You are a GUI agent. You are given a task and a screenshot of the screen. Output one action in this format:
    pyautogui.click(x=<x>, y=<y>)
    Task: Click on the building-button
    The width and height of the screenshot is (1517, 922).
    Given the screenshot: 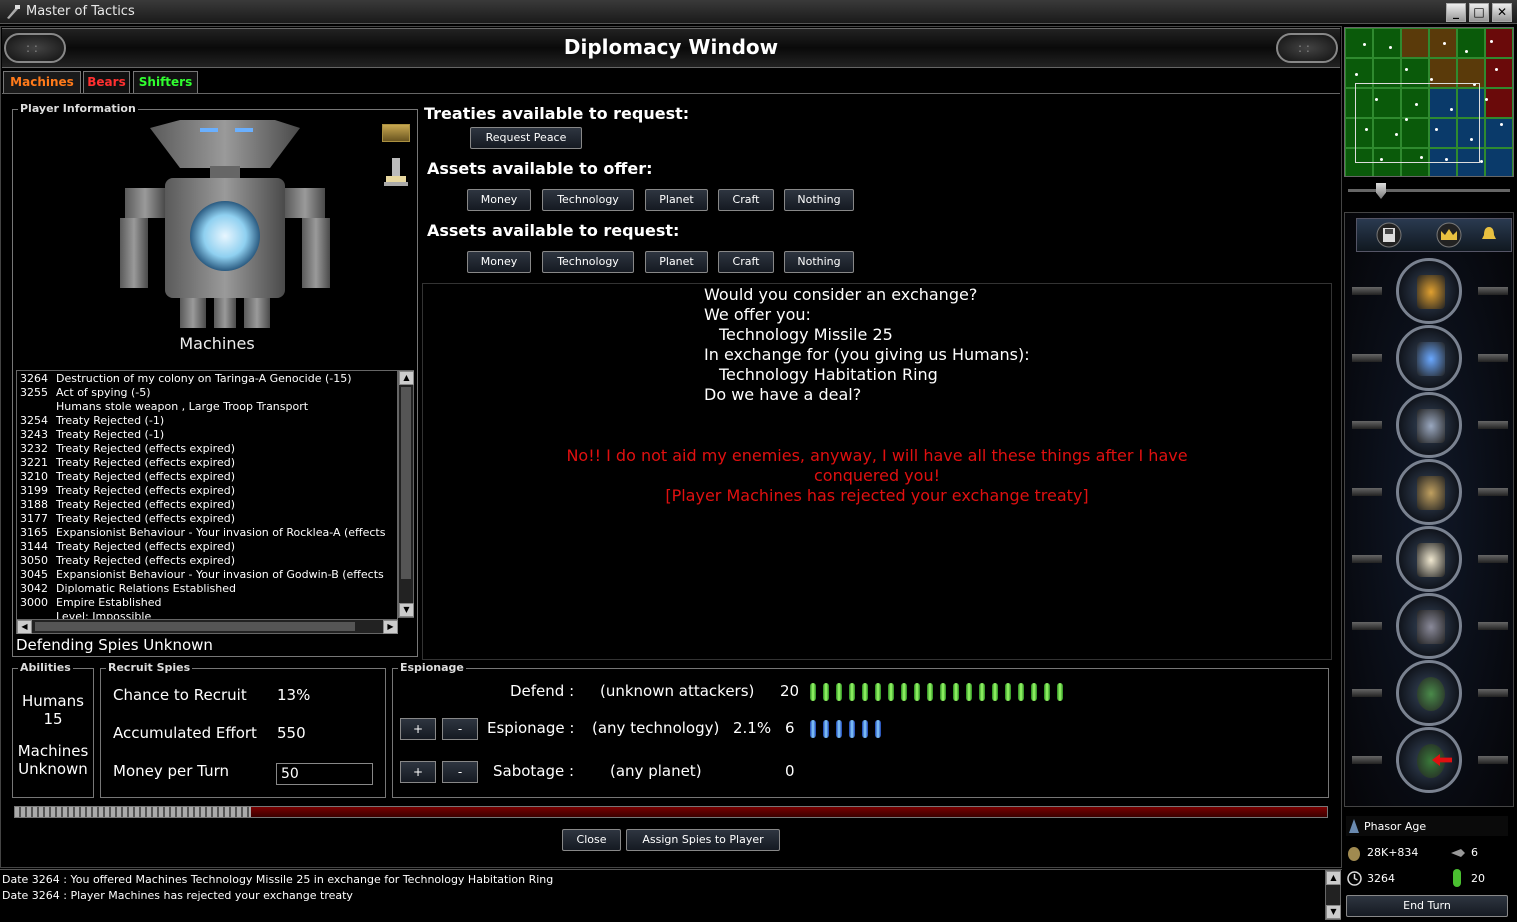 What is the action you would take?
    pyautogui.click(x=1429, y=425)
    